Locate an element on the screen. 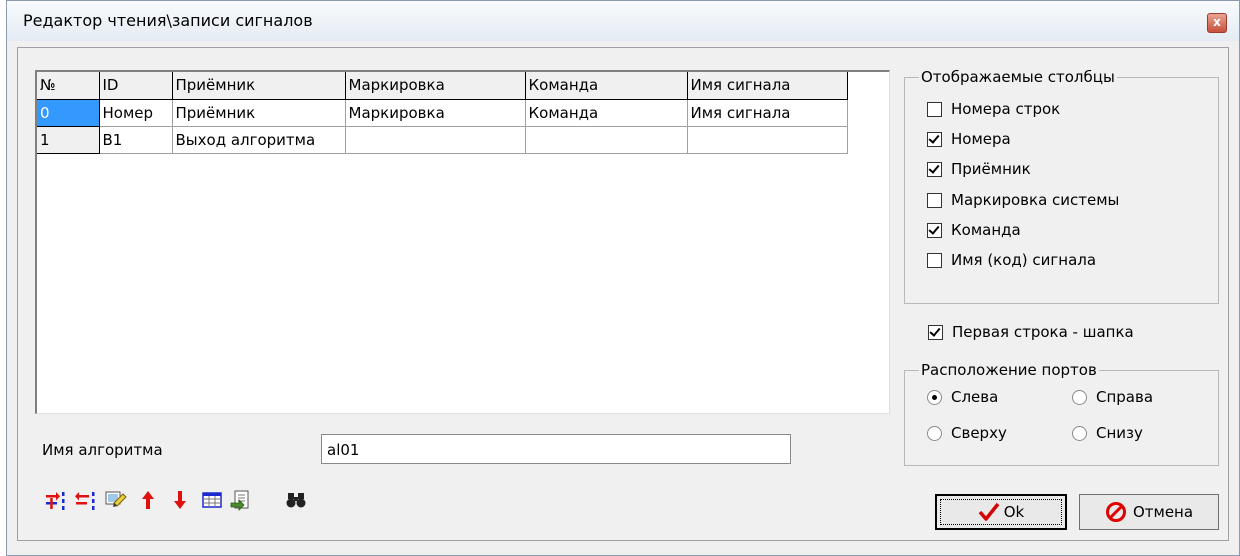  column-header: № is located at coordinates (68, 86).